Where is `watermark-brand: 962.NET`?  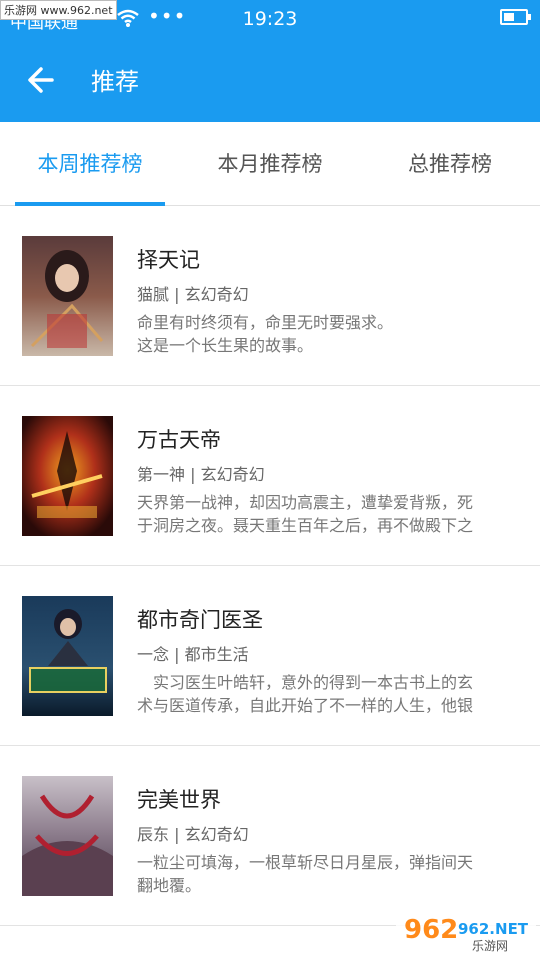
watermark-brand: 962.NET is located at coordinates (493, 929).